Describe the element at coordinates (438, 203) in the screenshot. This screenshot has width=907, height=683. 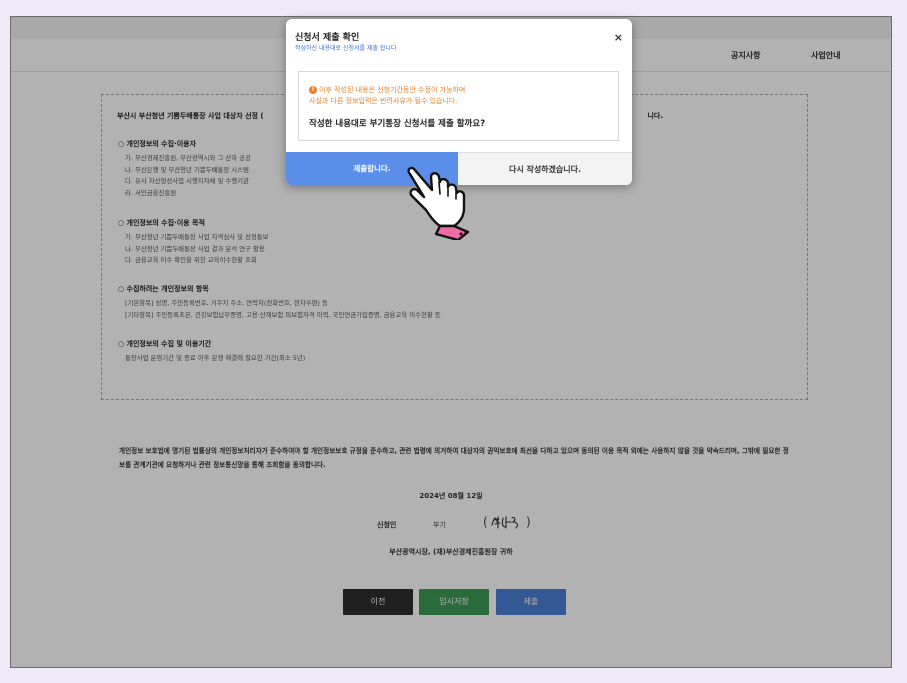
I see `pointing-hand-cursor-icon` at that location.